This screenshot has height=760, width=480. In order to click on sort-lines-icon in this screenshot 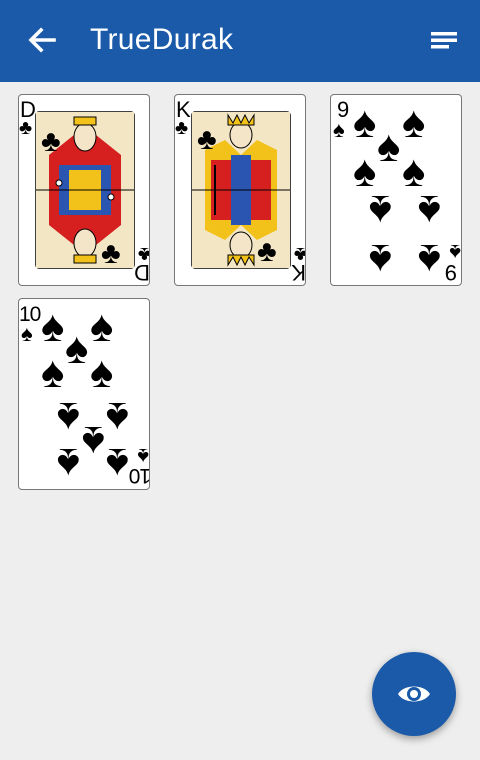, I will do `click(444, 40)`.